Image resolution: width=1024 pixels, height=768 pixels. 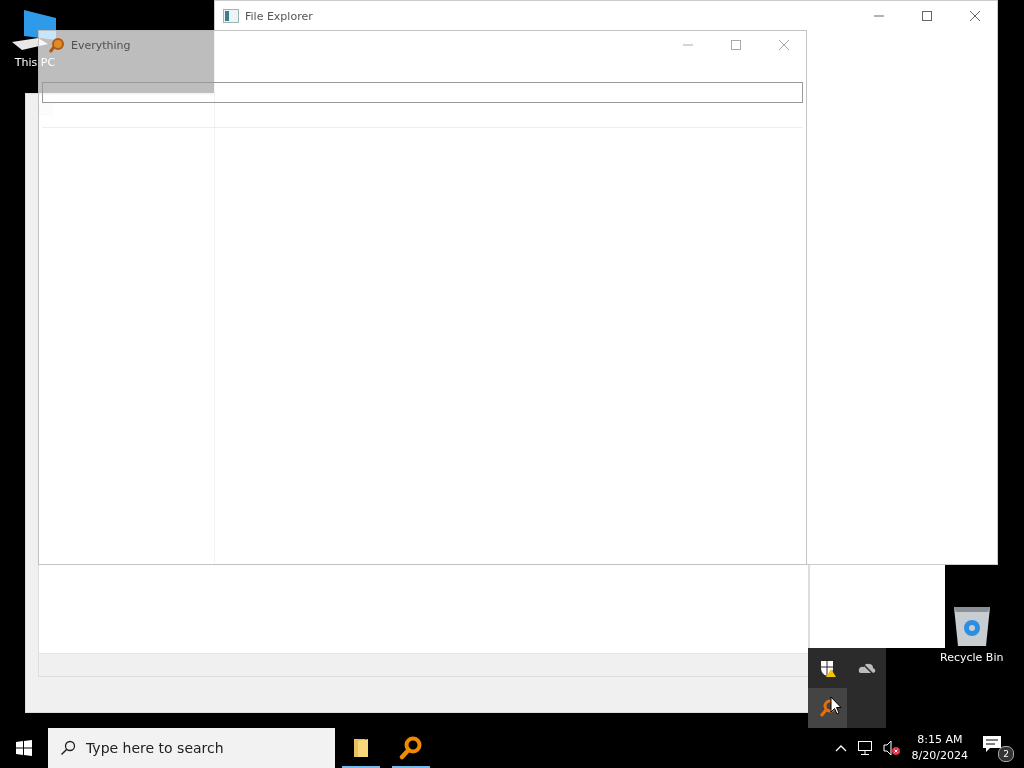 I want to click on windows-logo-icon, so click(x=24, y=748).